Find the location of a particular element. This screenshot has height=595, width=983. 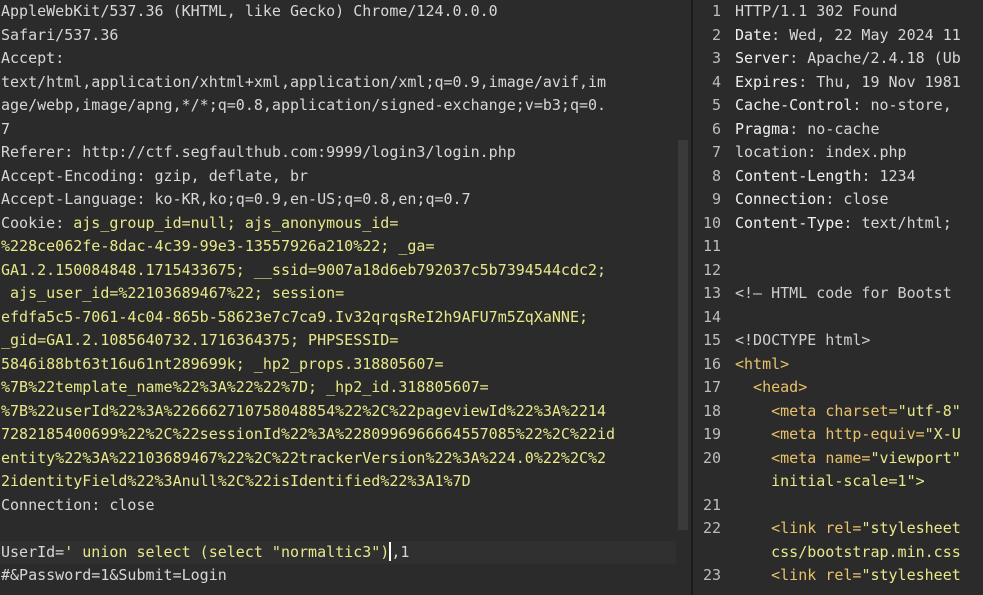

line-number: 13 is located at coordinates (711, 293).